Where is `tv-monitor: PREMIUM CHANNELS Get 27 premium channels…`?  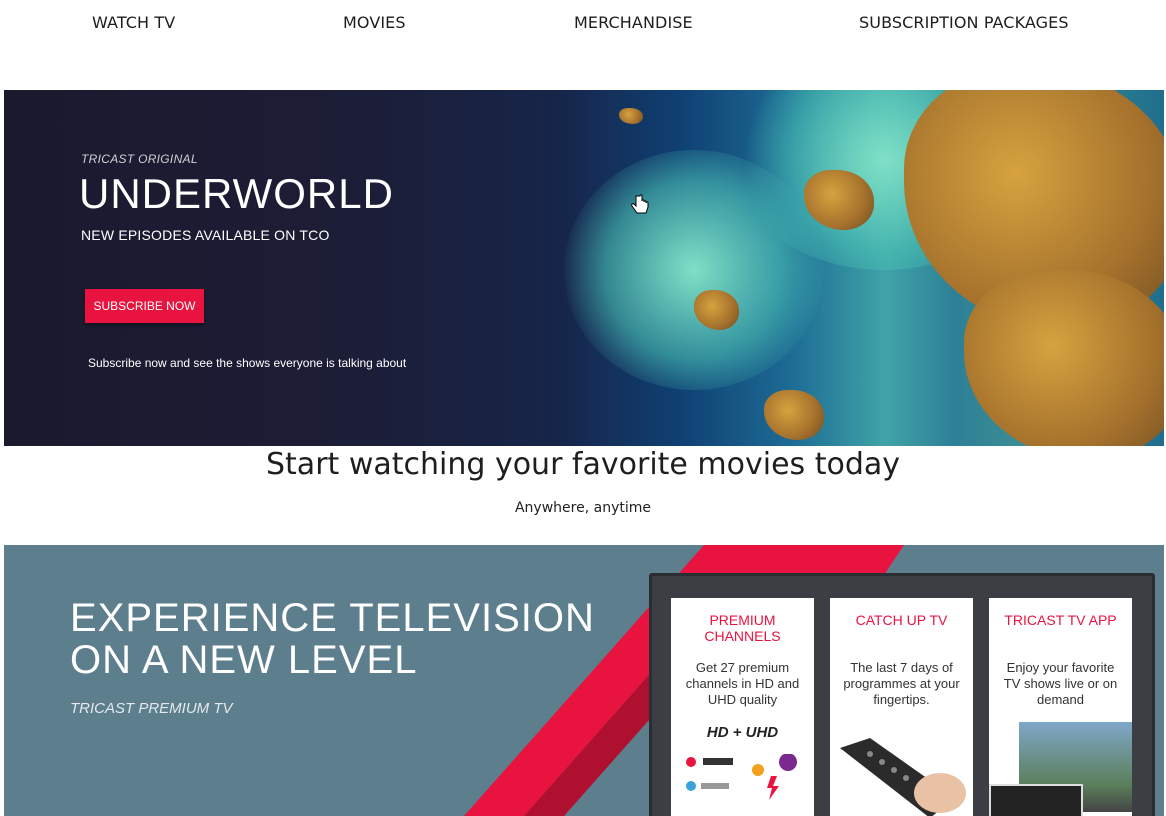 tv-monitor: PREMIUM CHANNELS Get 27 premium channels… is located at coordinates (902, 694).